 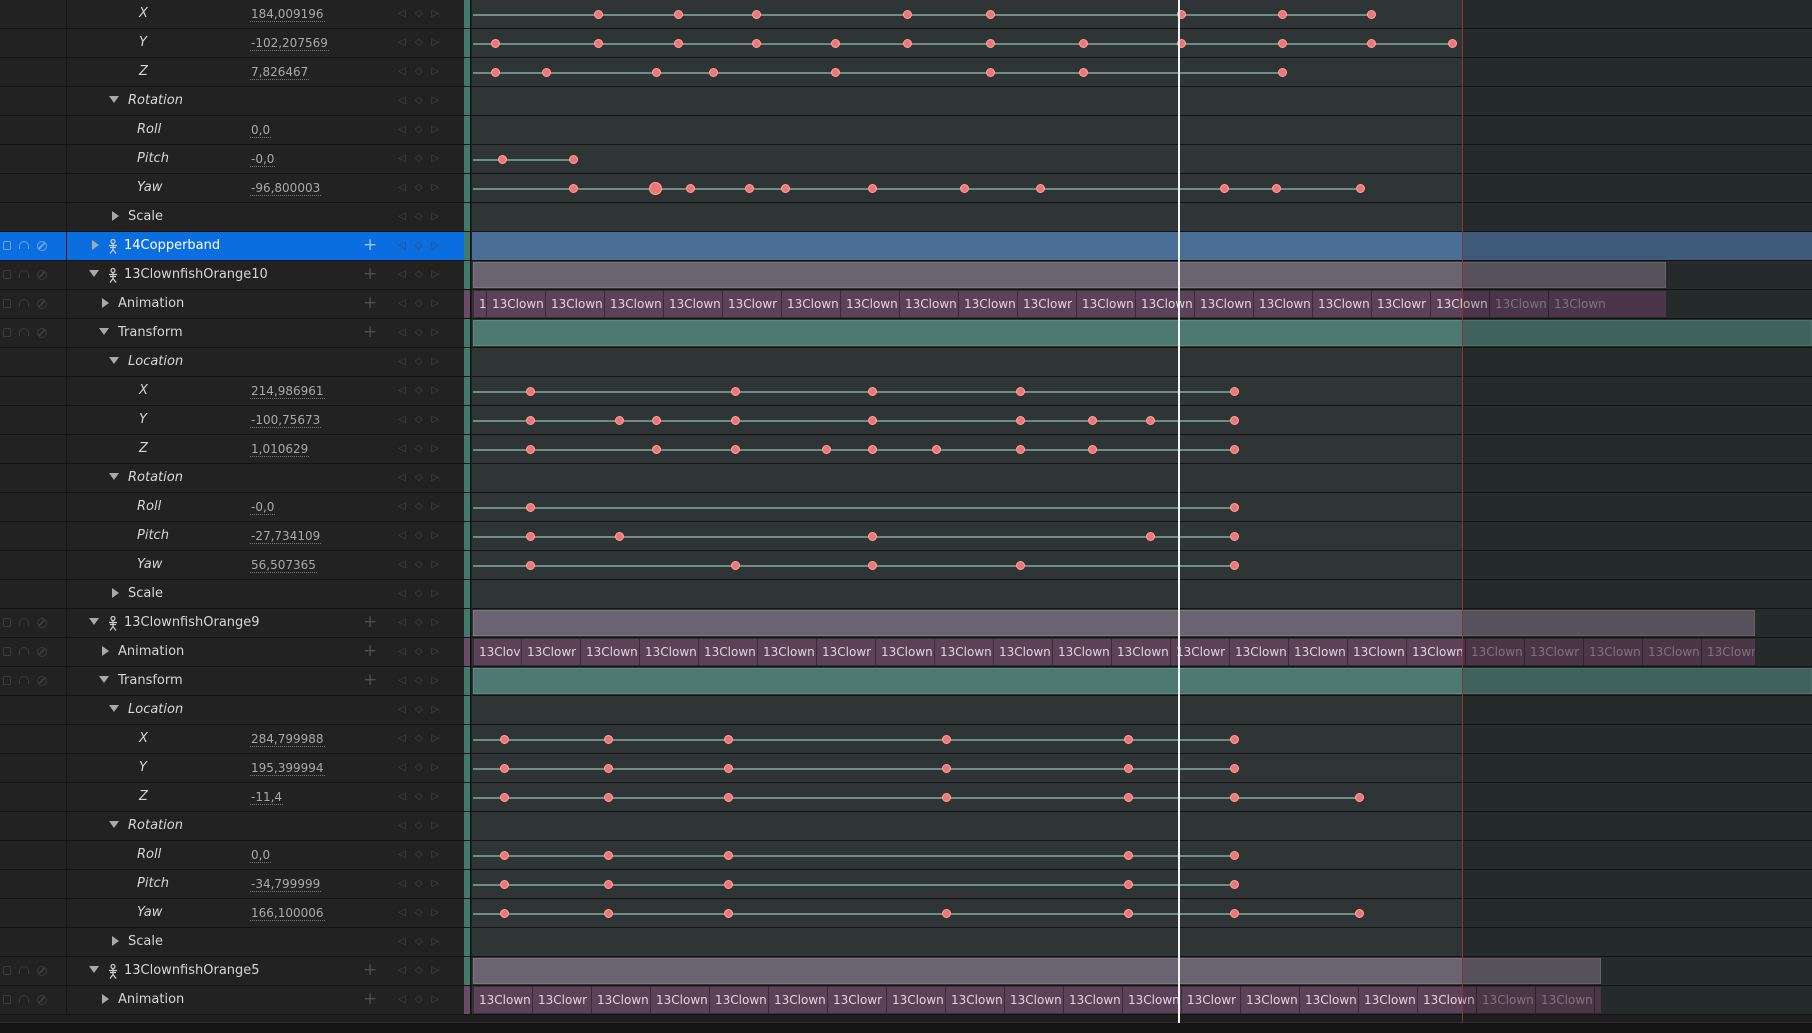 What do you see at coordinates (280, 449) in the screenshot?
I see `channel-value-field: 1,010629` at bounding box center [280, 449].